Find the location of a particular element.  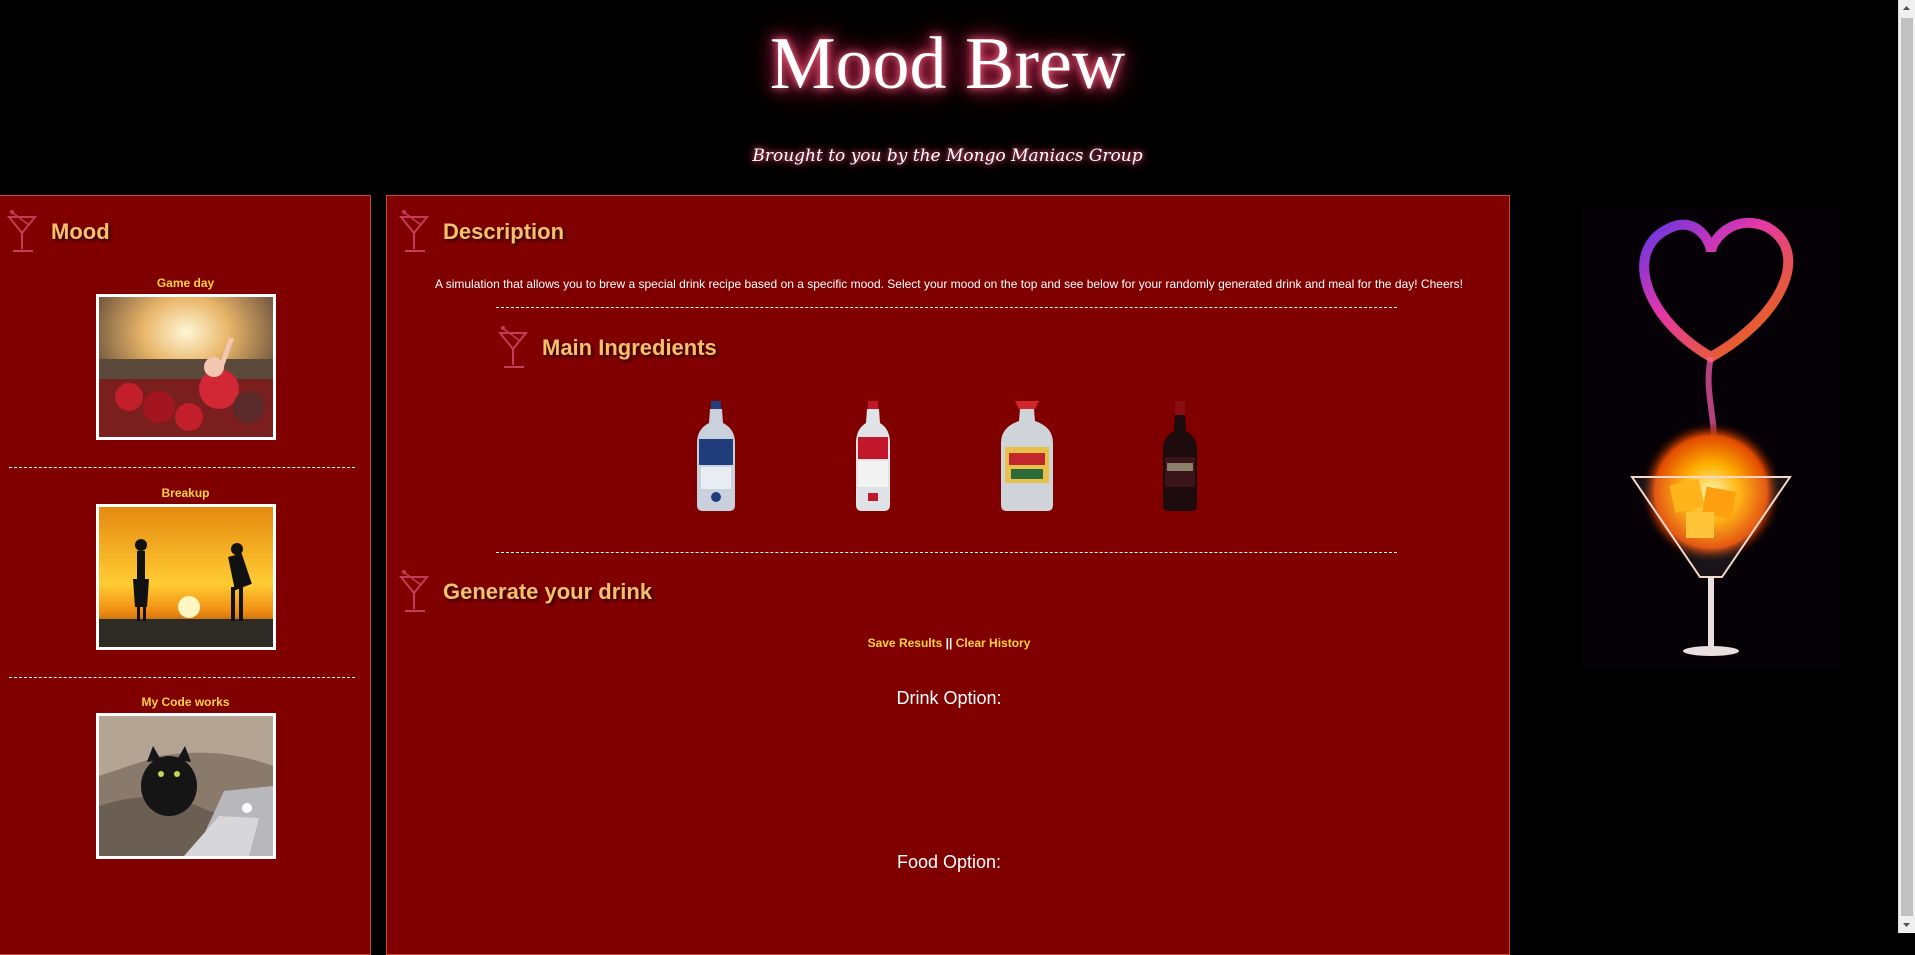

rum-bottle is located at coordinates (1180, 456).